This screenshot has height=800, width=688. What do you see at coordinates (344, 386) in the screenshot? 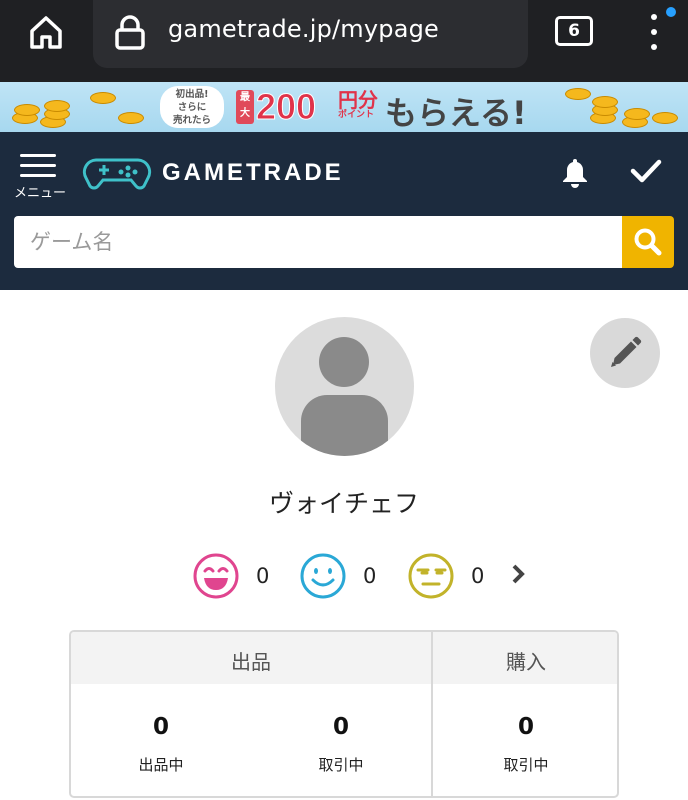
I see `avatar` at bounding box center [344, 386].